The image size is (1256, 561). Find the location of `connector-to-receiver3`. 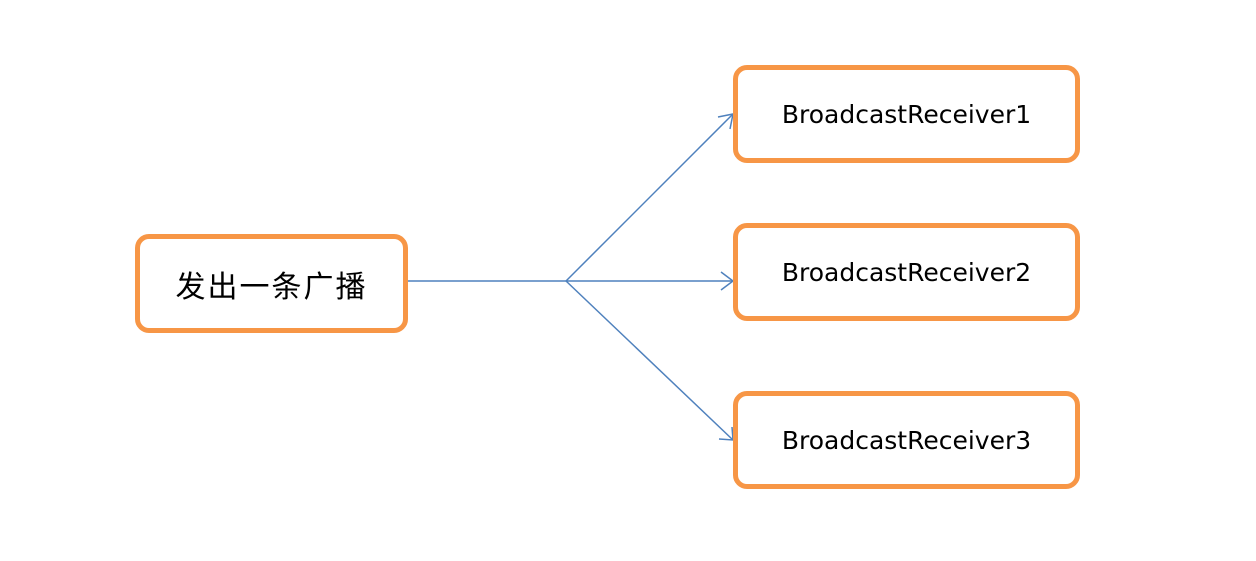

connector-to-receiver3 is located at coordinates (649, 360).